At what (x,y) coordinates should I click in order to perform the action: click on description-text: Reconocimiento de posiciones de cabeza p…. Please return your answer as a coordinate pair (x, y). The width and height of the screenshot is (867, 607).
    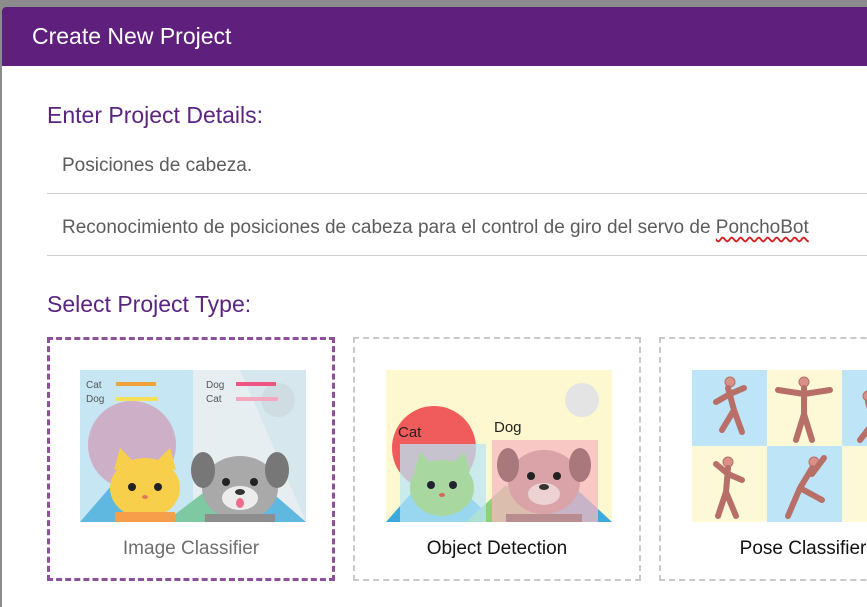
    Looking at the image, I should click on (389, 227).